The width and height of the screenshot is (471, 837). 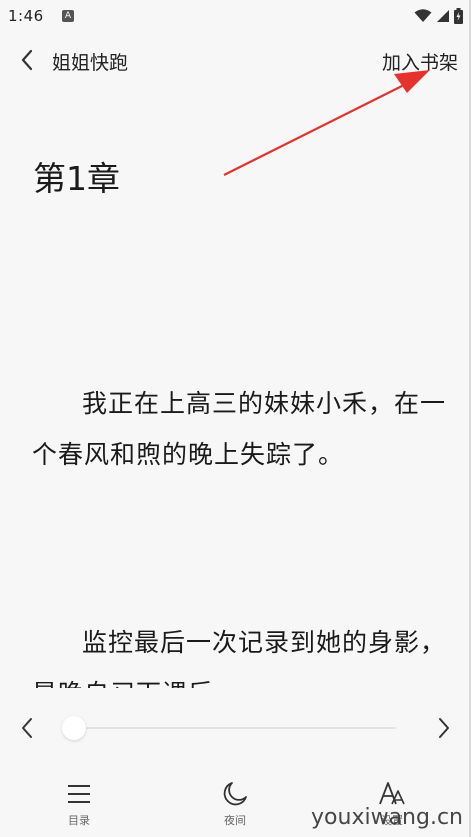 I want to click on font-settings-button: 设置, so click(x=392, y=802).